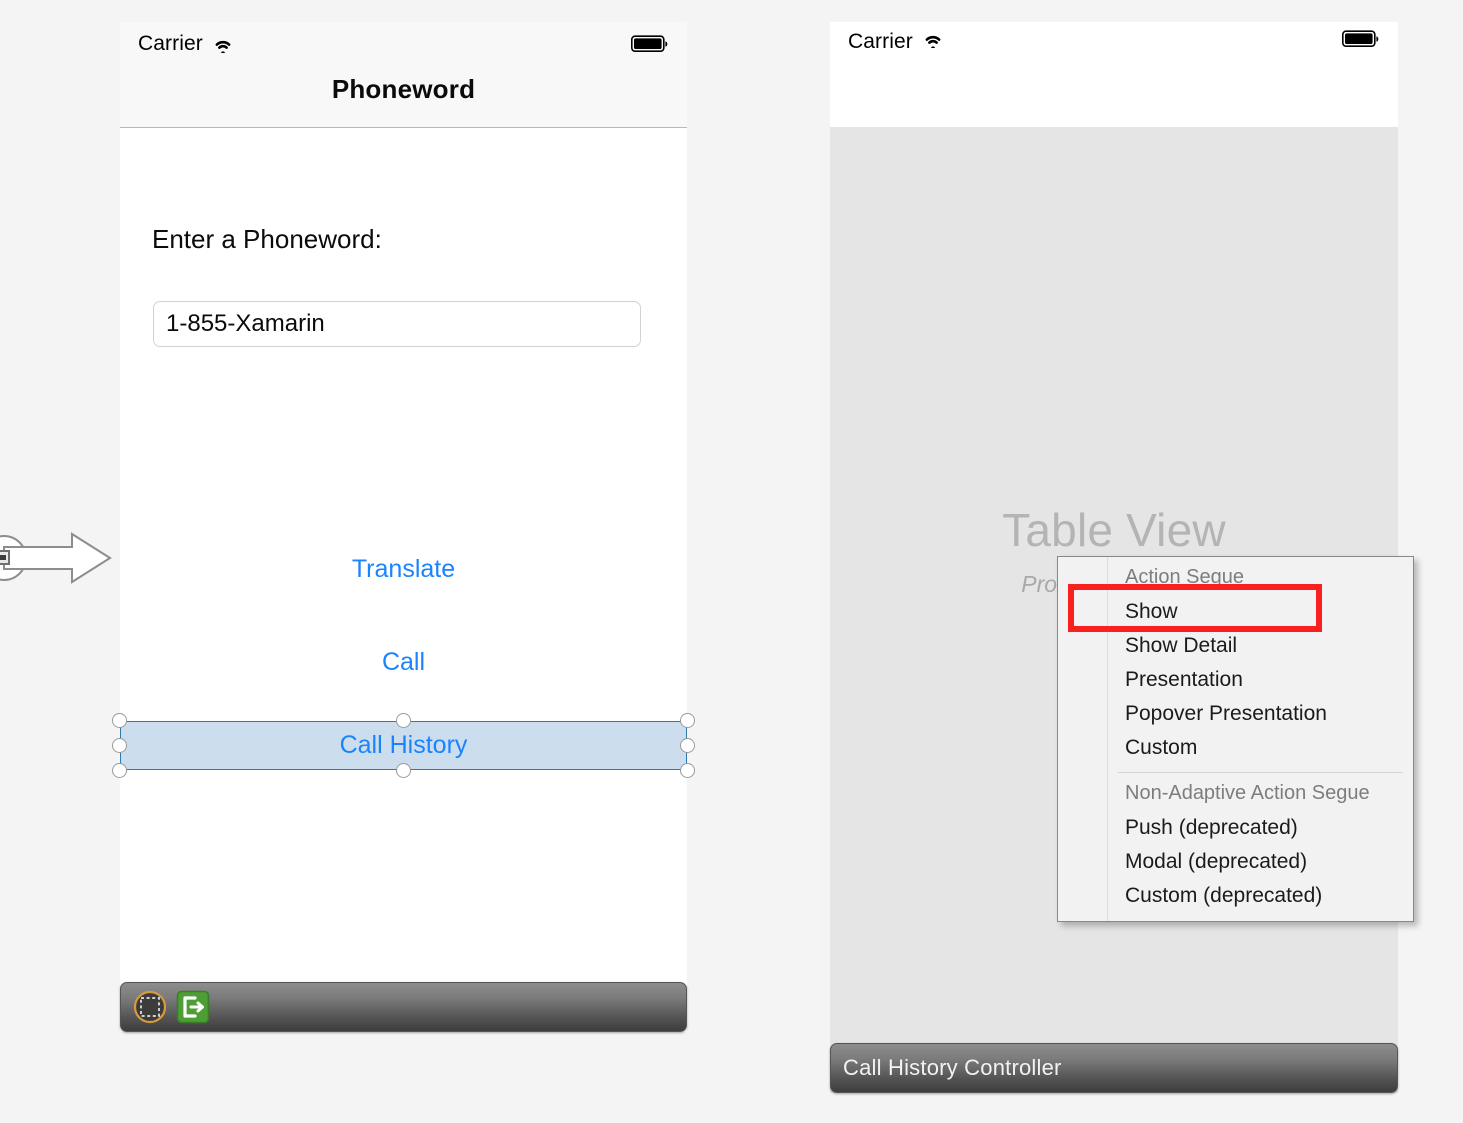 Image resolution: width=1463 pixels, height=1123 pixels. Describe the element at coordinates (403, 1007) in the screenshot. I see `scene-dock-phoneword` at that location.